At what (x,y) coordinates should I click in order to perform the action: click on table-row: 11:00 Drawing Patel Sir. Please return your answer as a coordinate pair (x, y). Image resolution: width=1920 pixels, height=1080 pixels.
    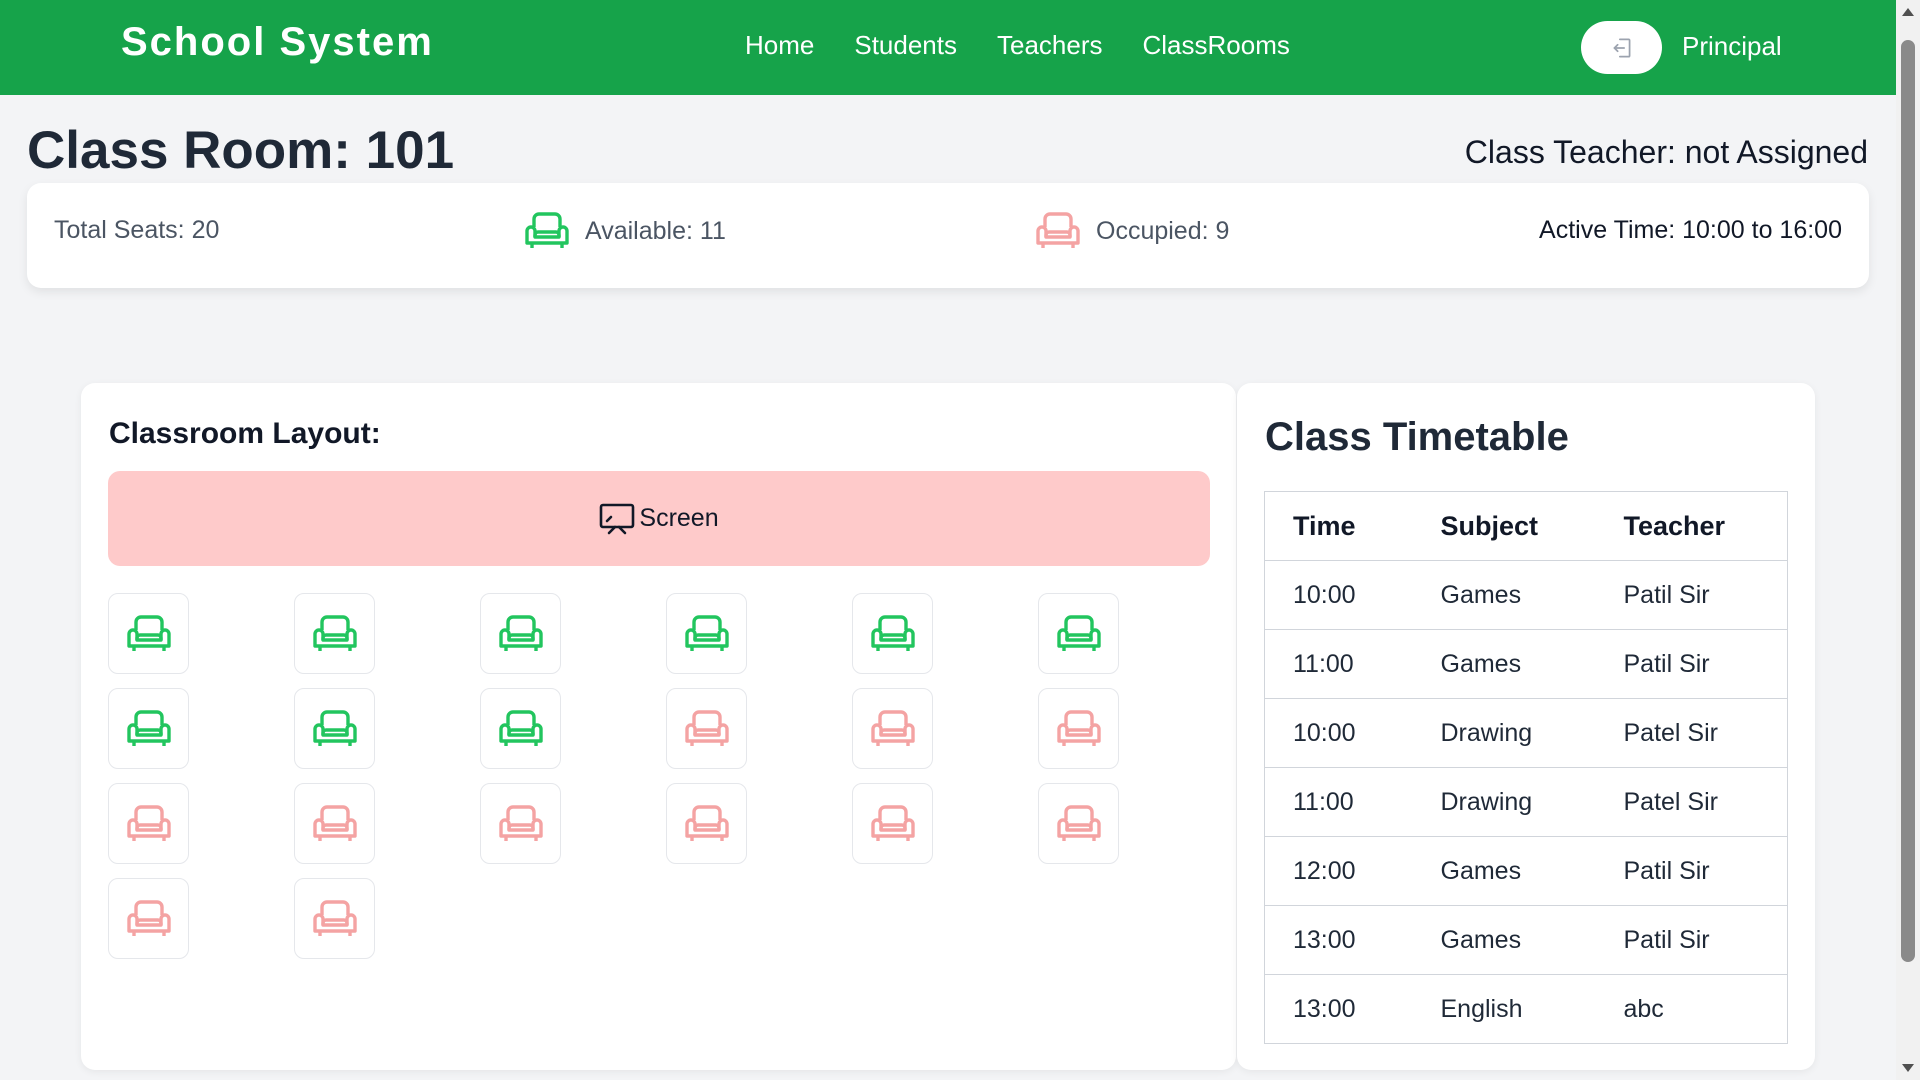
    Looking at the image, I should click on (1526, 802).